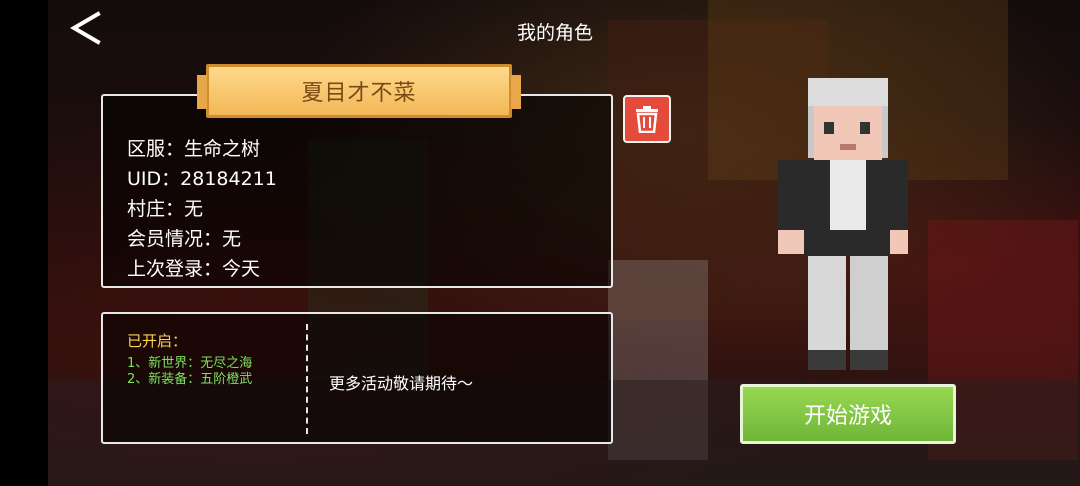 This screenshot has width=1080, height=486. I want to click on panel-divider, so click(307, 379).